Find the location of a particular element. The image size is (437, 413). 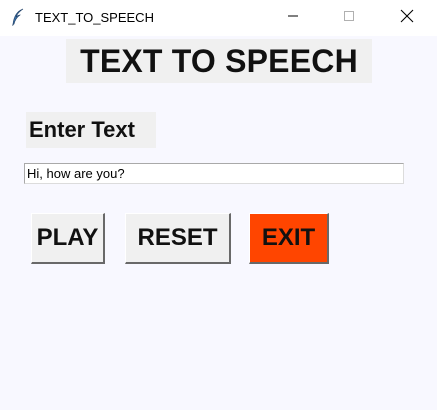

close-button is located at coordinates (407, 18).